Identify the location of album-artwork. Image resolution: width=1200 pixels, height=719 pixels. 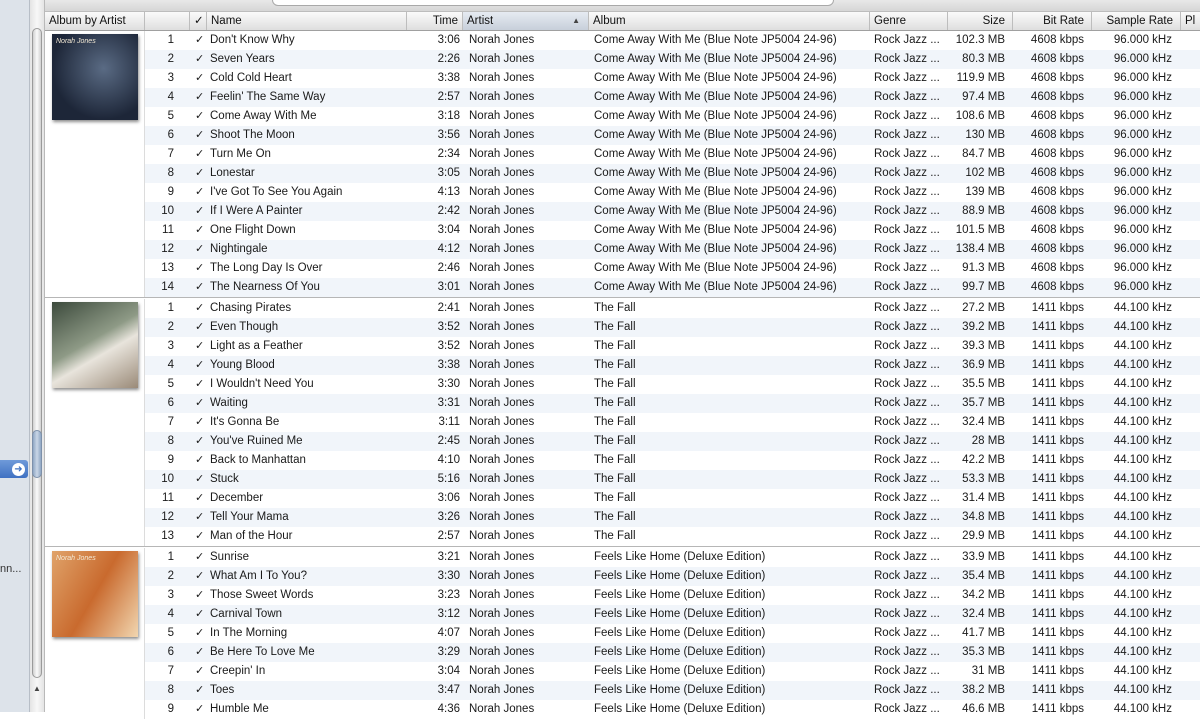
(95, 345).